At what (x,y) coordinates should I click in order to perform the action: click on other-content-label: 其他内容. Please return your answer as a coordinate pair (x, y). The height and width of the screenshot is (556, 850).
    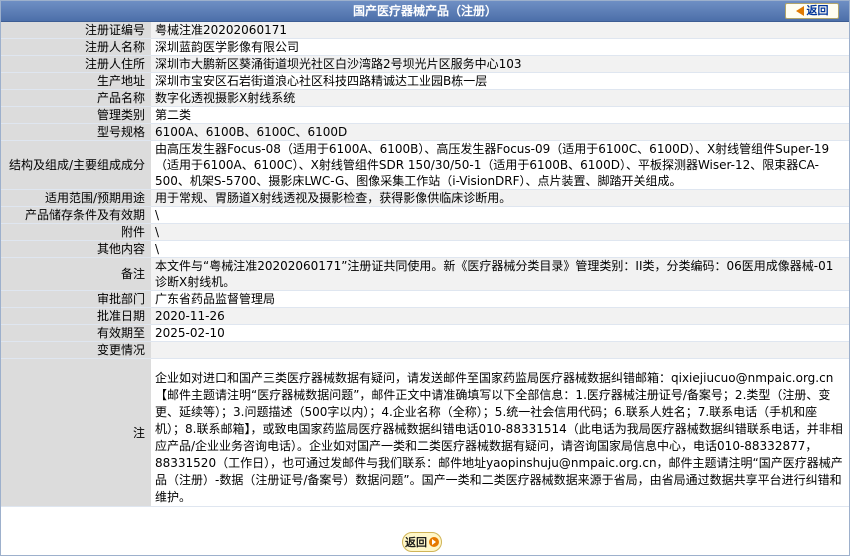
    Looking at the image, I should click on (76, 249).